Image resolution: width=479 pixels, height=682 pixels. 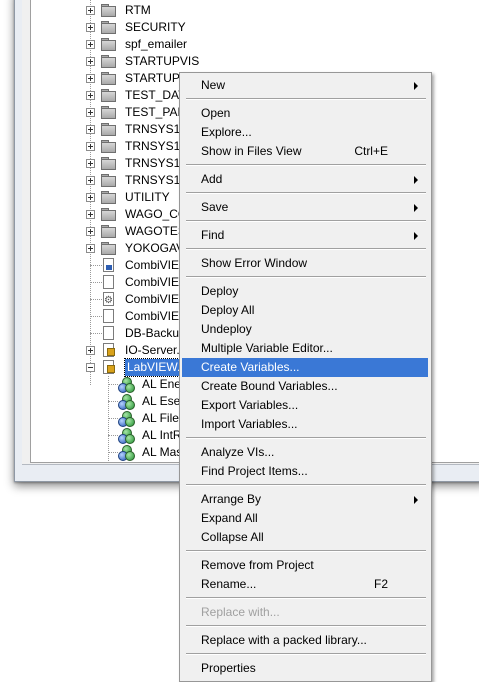 What do you see at coordinates (109, 350) in the screenshot?
I see `library-icon` at bounding box center [109, 350].